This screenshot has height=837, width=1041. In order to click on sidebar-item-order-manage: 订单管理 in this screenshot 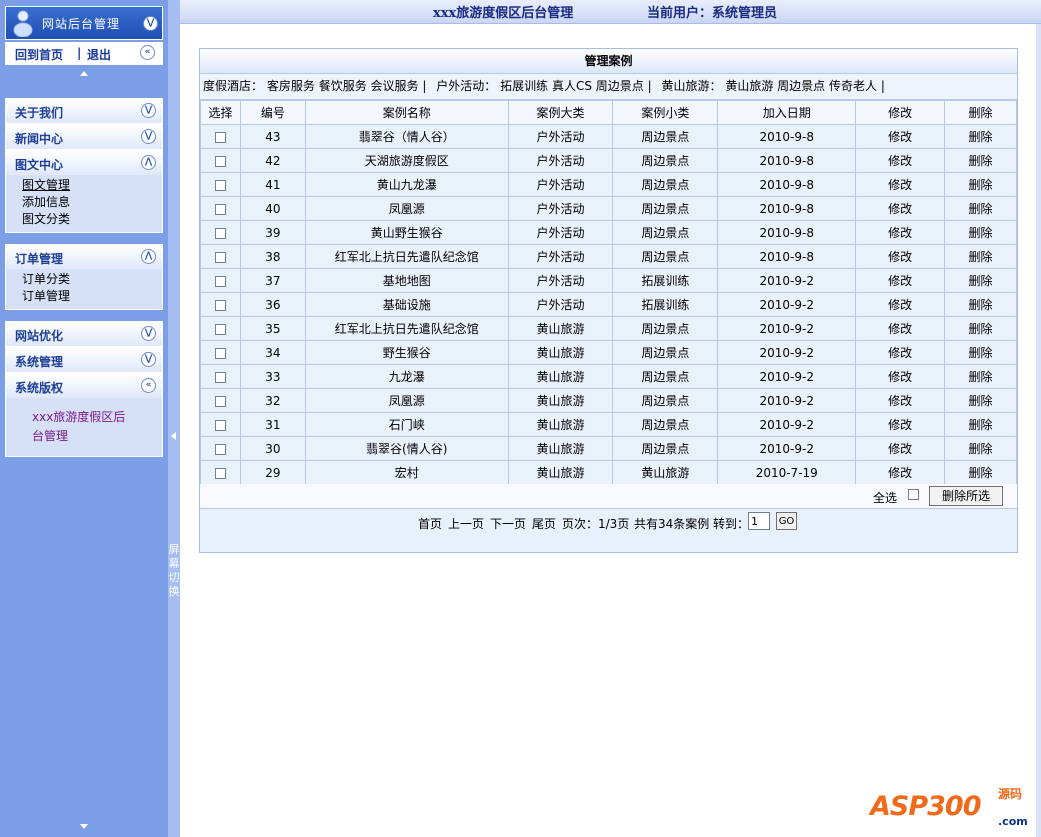, I will do `click(92, 296)`.